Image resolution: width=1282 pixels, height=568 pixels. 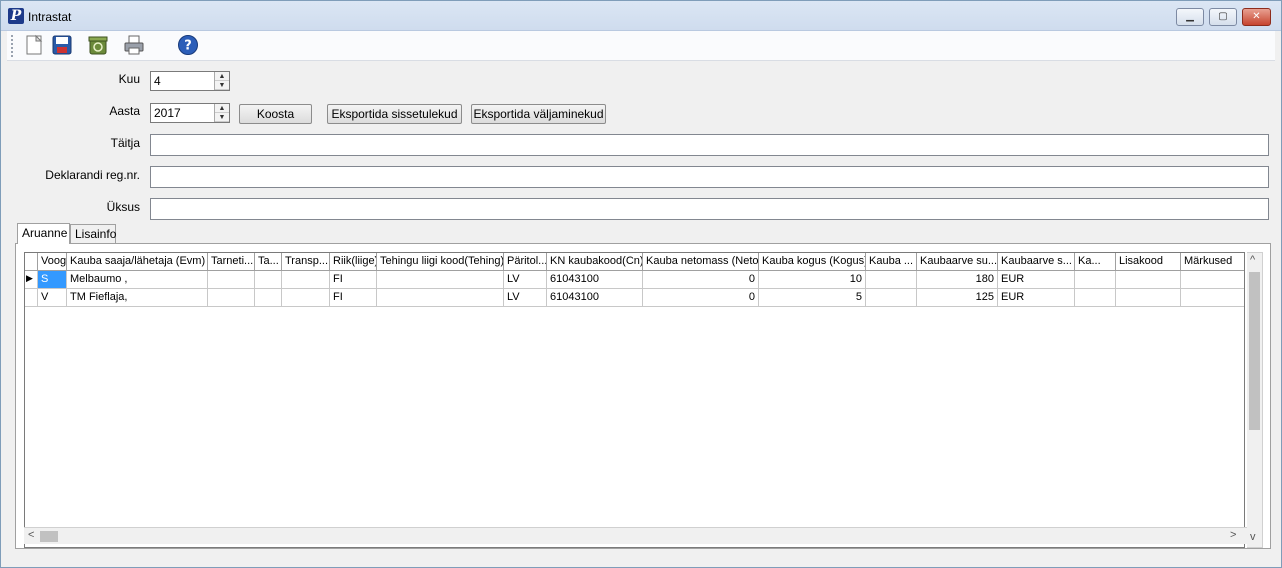 I want to click on col-kn-kaubakood: KN kaubakood(Cn), so click(x=595, y=262).